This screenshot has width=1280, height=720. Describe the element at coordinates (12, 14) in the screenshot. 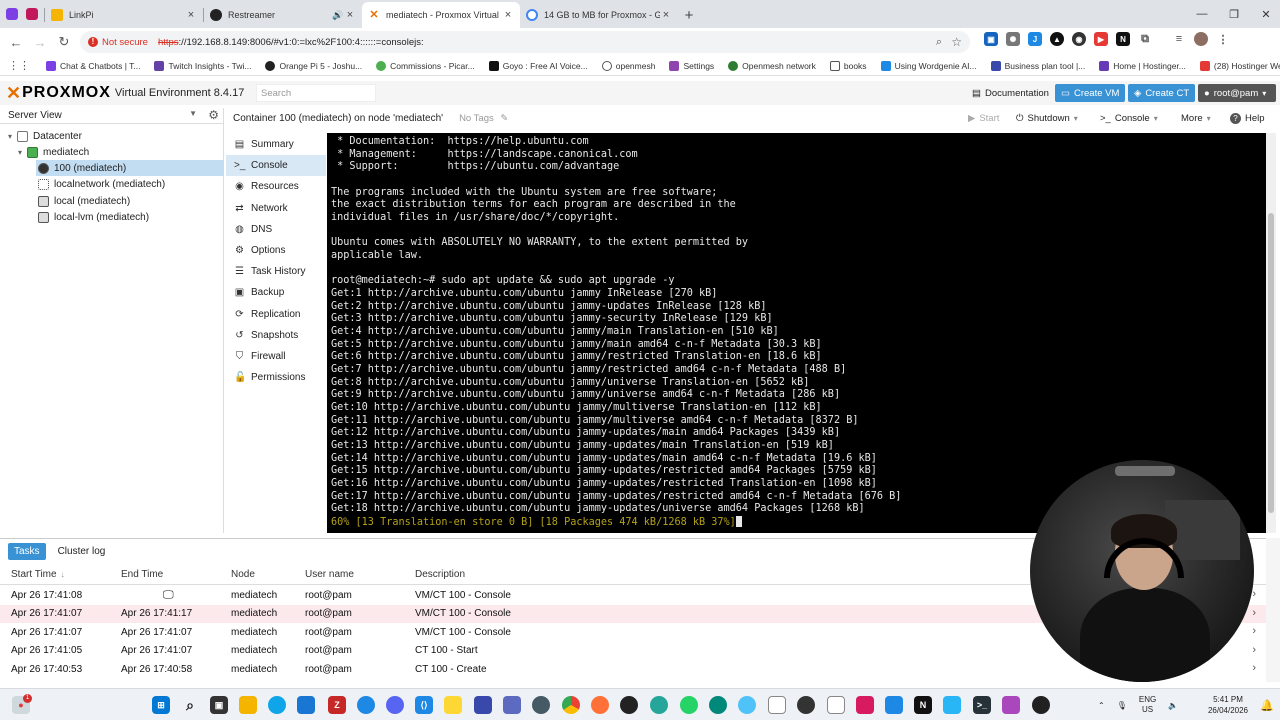

I see `extension-icon` at that location.